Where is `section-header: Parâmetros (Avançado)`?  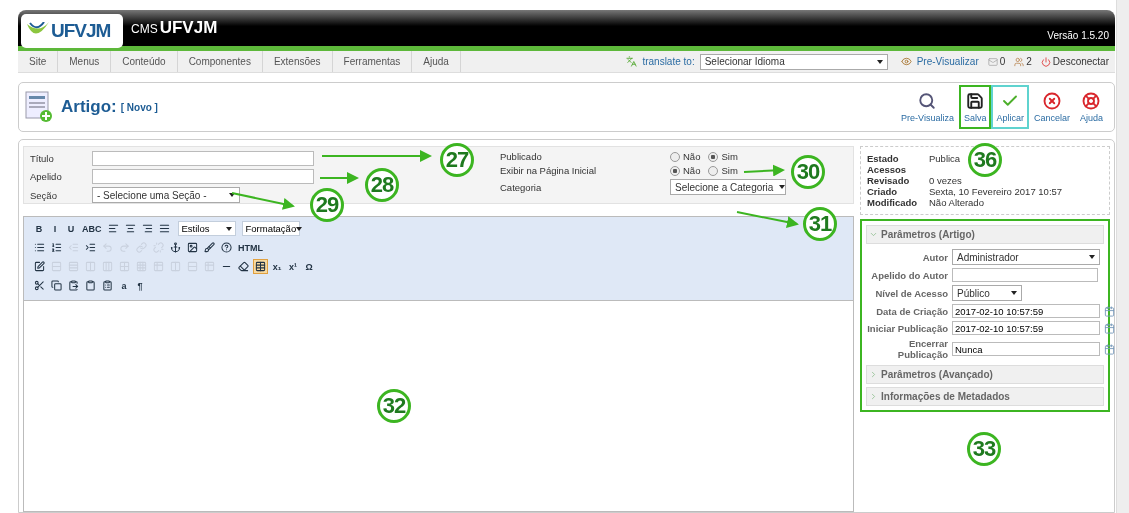
section-header: Parâmetros (Avançado) is located at coordinates (985, 374).